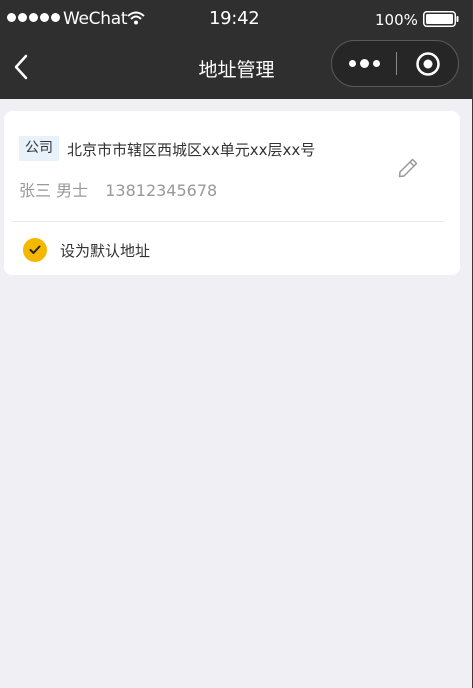 This screenshot has height=688, width=473. What do you see at coordinates (95, 19) in the screenshot?
I see `carrier-label: WeChat` at bounding box center [95, 19].